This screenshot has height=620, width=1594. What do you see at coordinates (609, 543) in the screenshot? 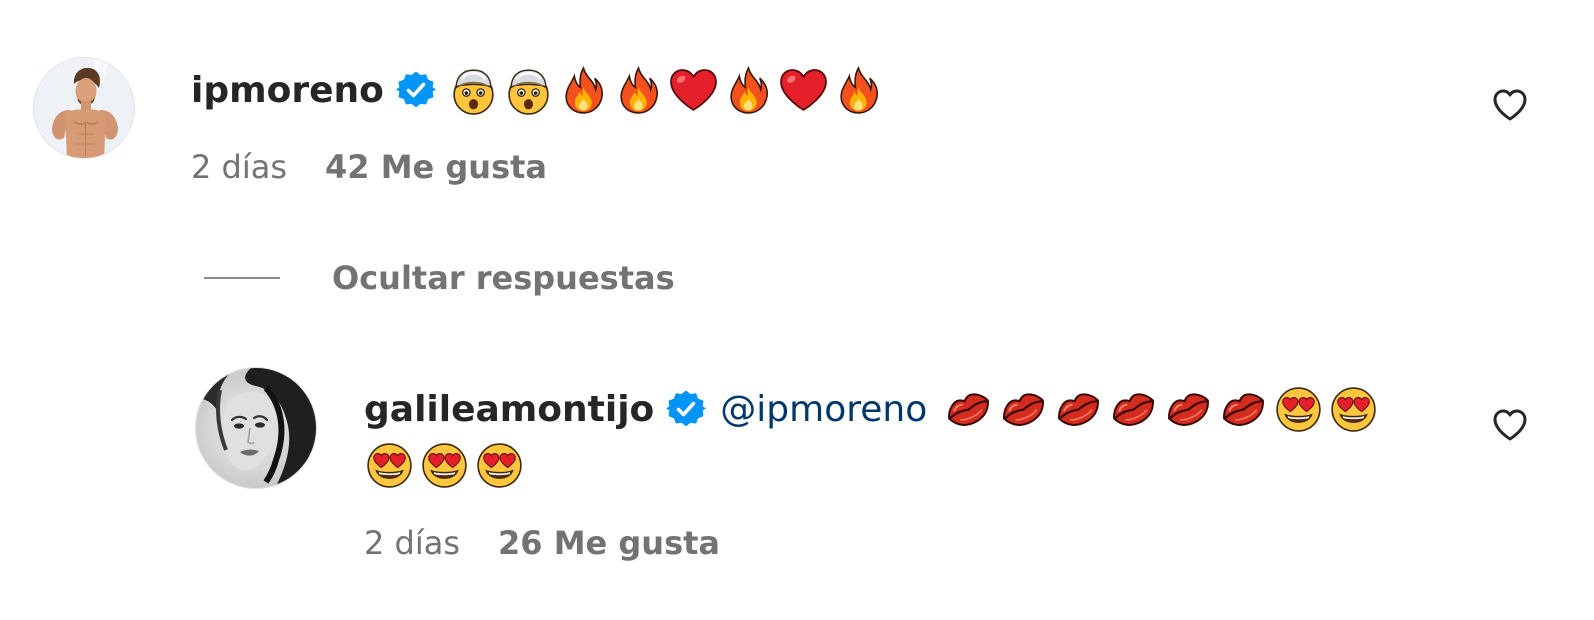
I see `reply-likes-count: 26 Me gusta` at bounding box center [609, 543].